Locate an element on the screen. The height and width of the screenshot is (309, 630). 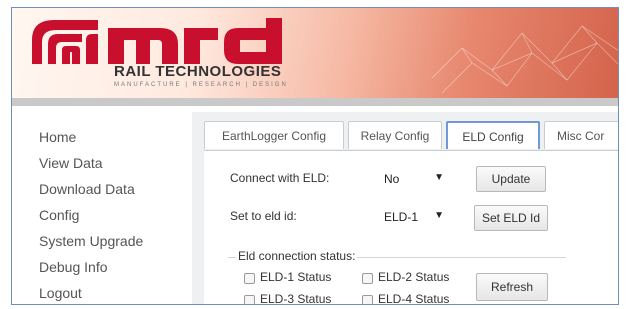
tab-misc-config: Misc Cor is located at coordinates (581, 135).